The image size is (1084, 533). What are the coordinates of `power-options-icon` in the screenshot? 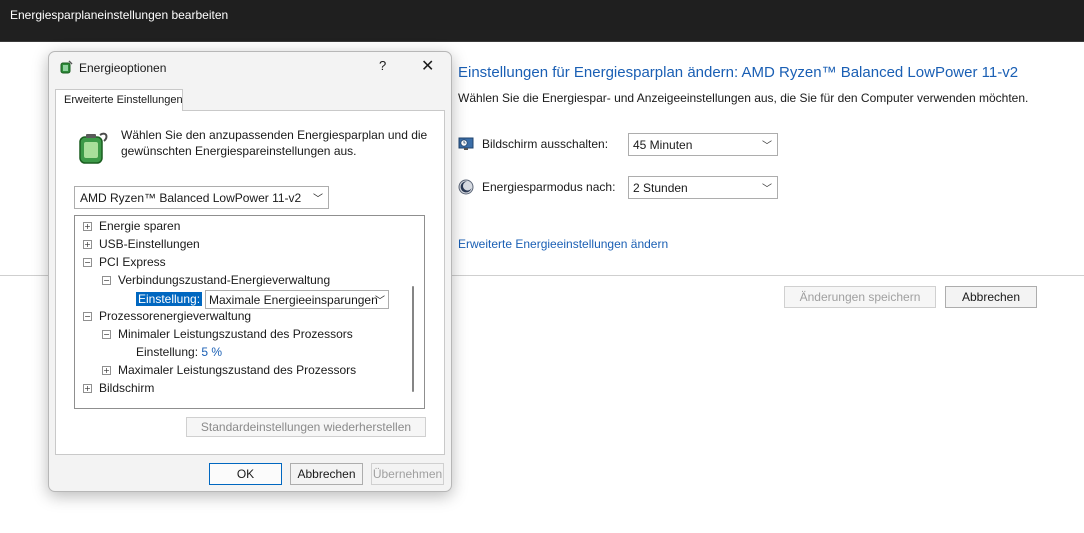 It's located at (66, 67).